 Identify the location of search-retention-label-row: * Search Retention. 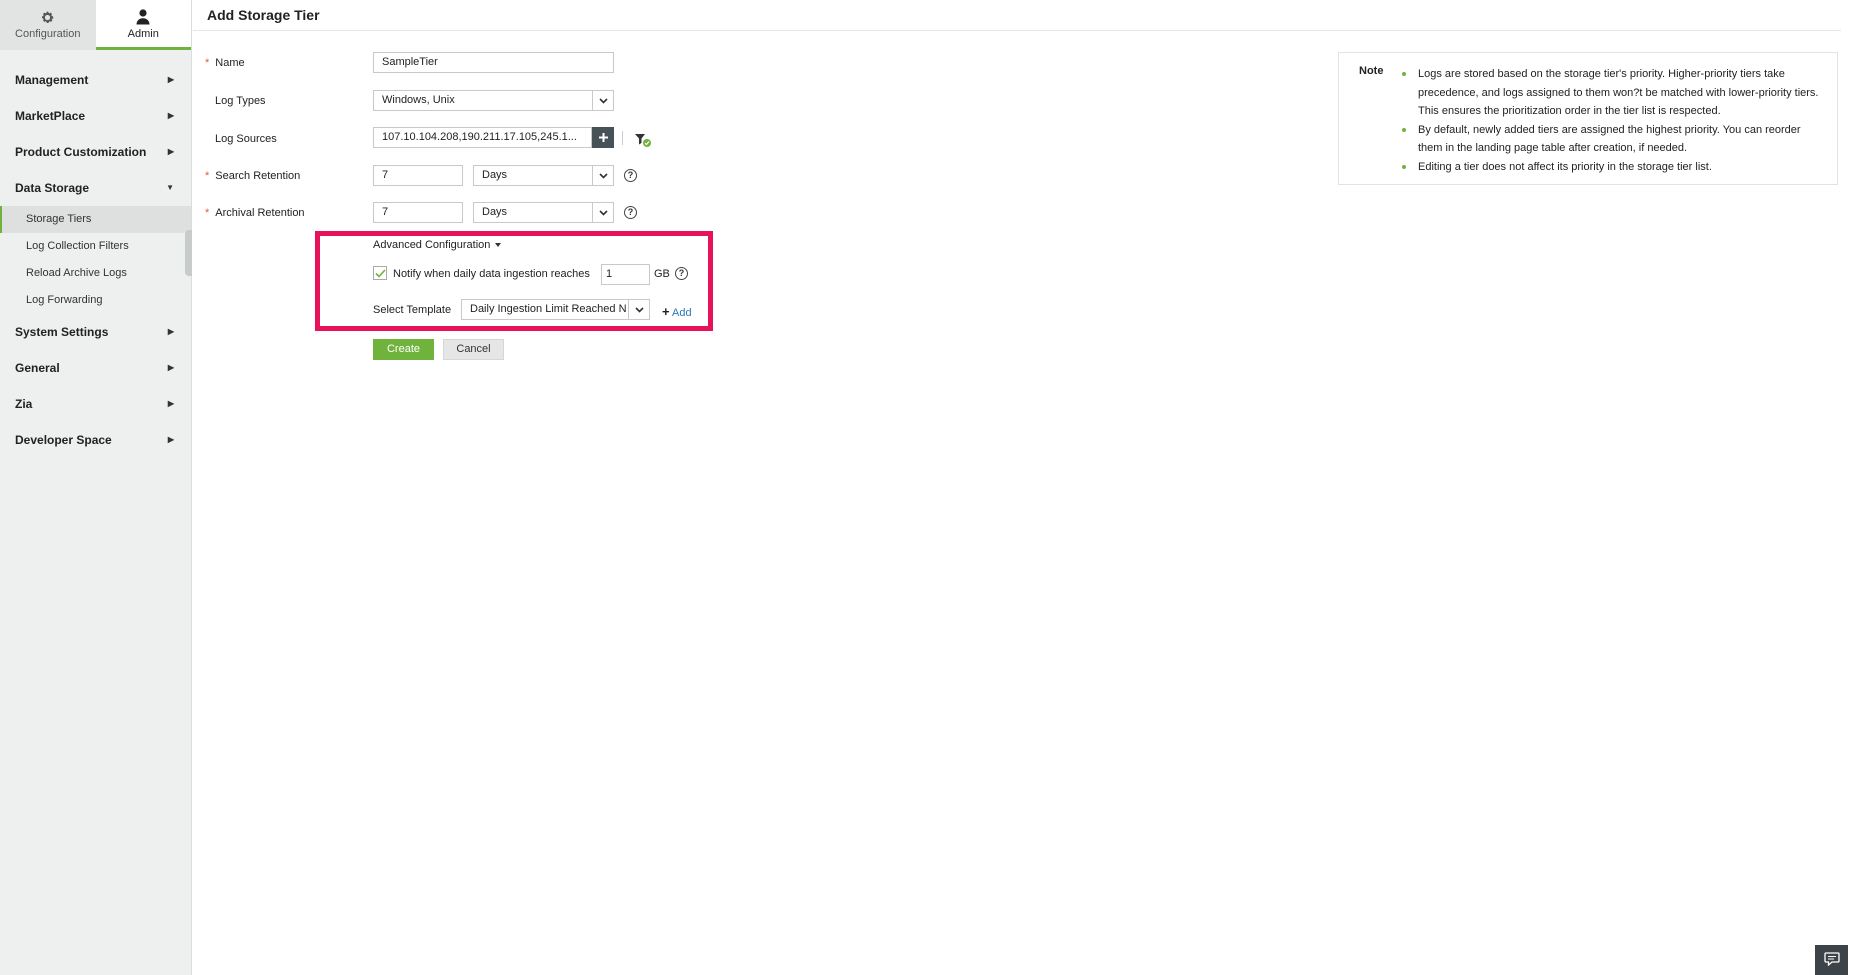
(252, 176).